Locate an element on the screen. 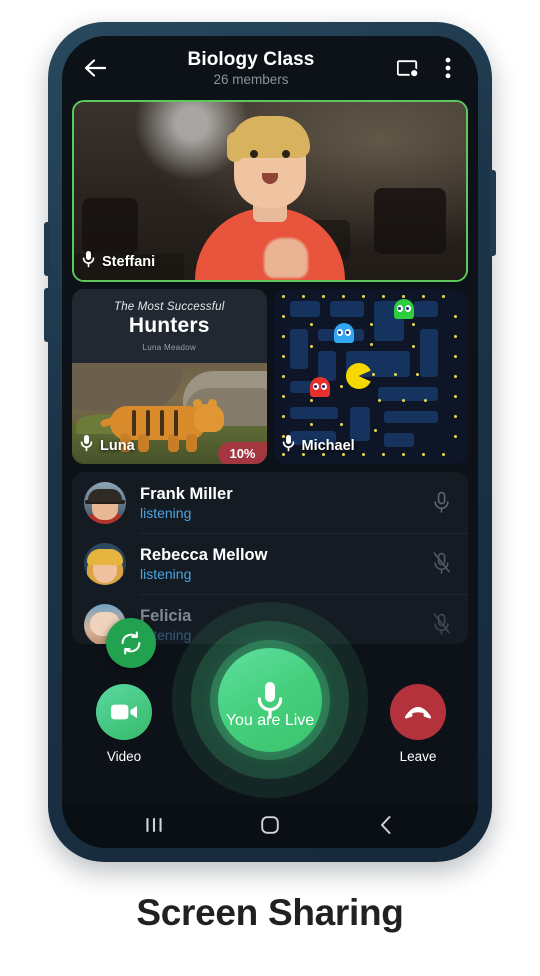 This screenshot has width=540, height=976. android-nav-bar is located at coordinates (270, 825).